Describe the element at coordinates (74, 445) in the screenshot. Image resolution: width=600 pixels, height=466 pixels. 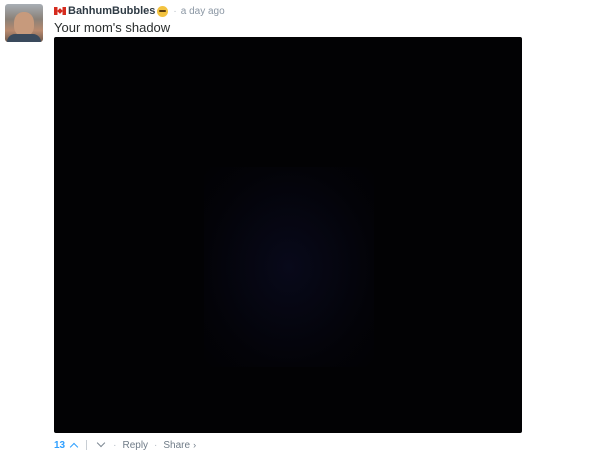
I see `upvote-chevron-up-icon` at that location.